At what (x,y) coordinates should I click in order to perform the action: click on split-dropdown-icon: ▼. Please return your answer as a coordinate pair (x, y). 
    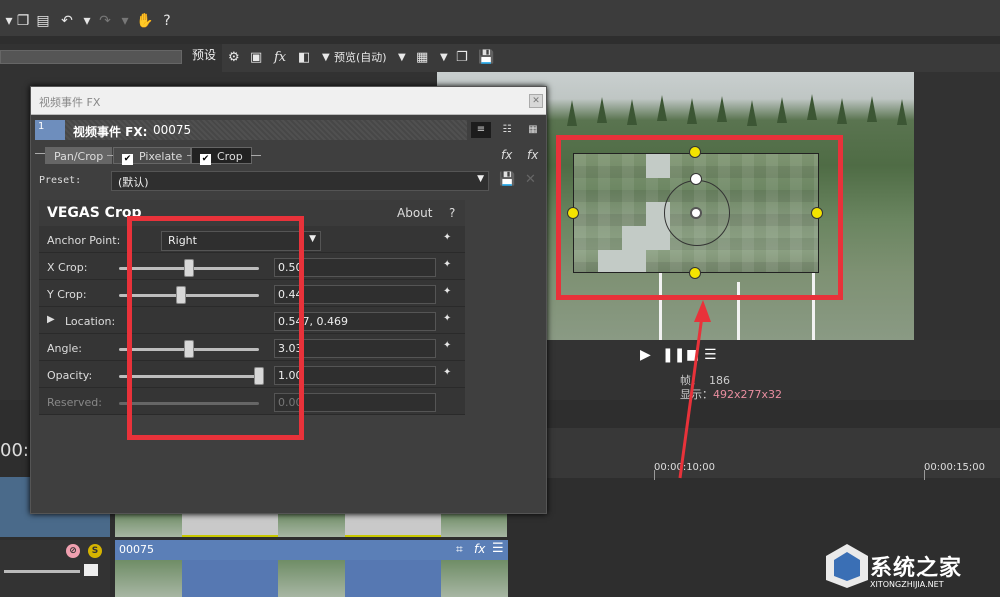
    Looking at the image, I should click on (326, 58).